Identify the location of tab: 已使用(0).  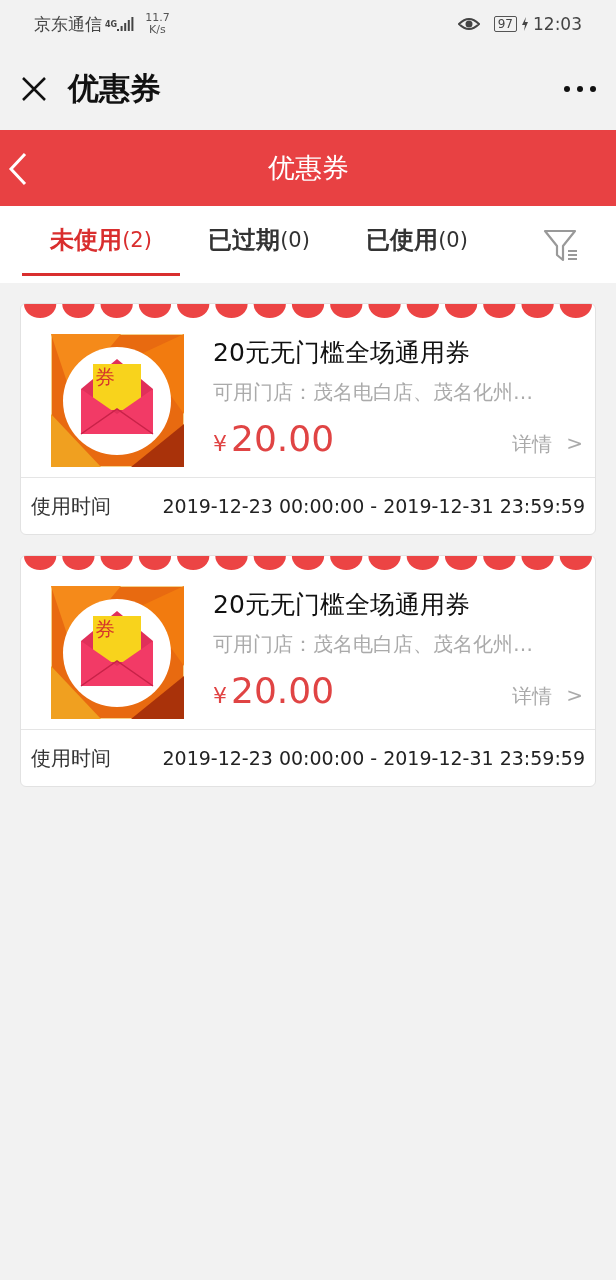
(417, 241).